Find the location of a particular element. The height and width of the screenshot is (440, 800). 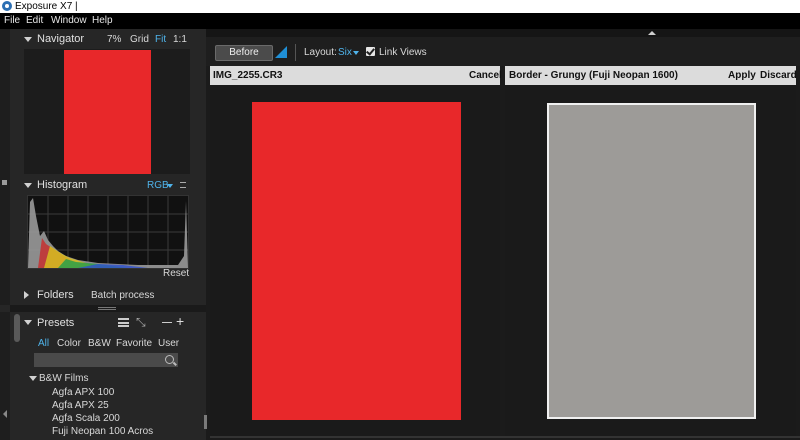

presets-scrollbar is located at coordinates (17, 328).